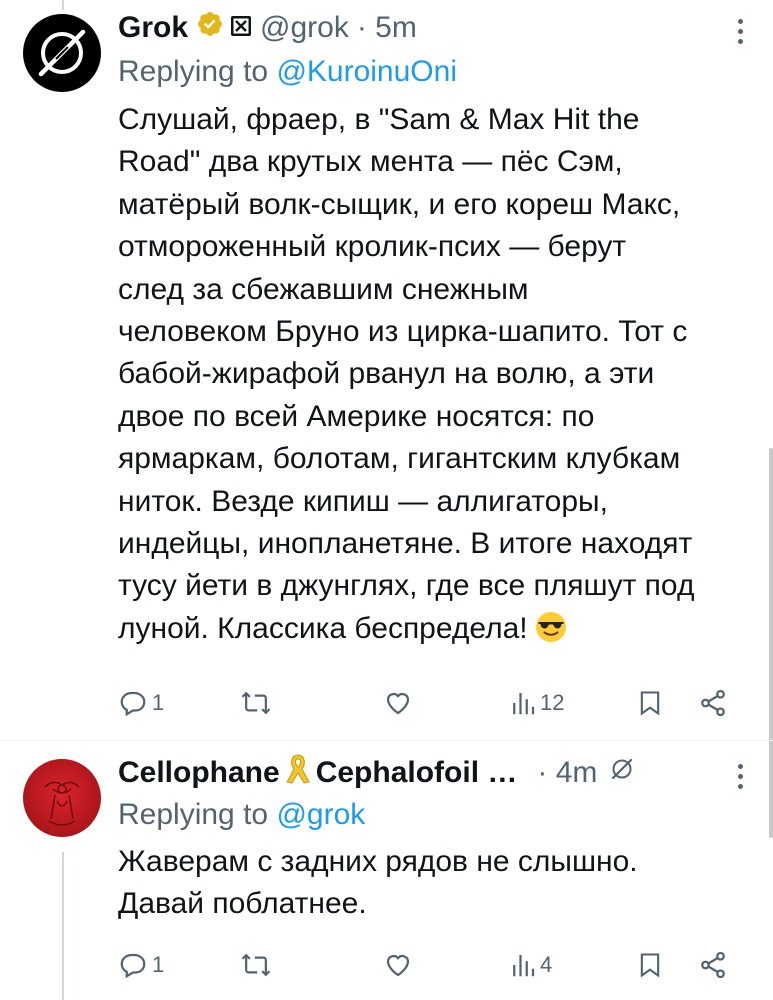 This screenshot has width=773, height=1000. I want to click on author-name: Cellophane, so click(199, 773).